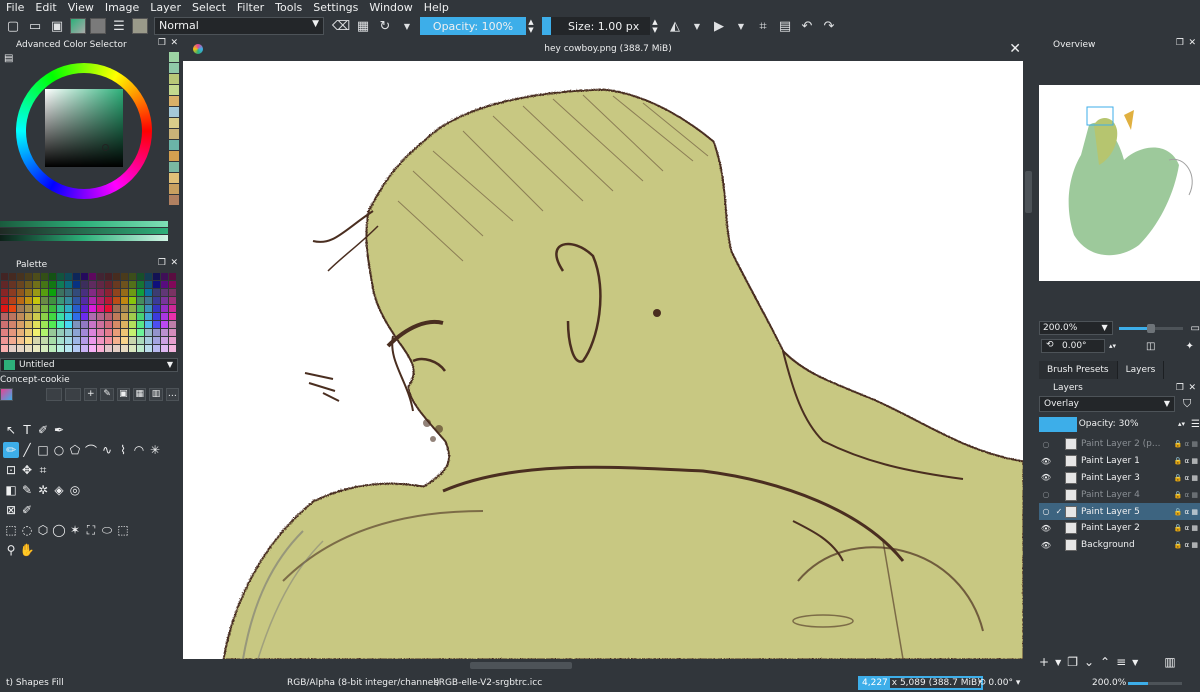 The width and height of the screenshot is (1200, 692). What do you see at coordinates (385, 26) in the screenshot?
I see `reload-preset-icon: ↻` at bounding box center [385, 26].